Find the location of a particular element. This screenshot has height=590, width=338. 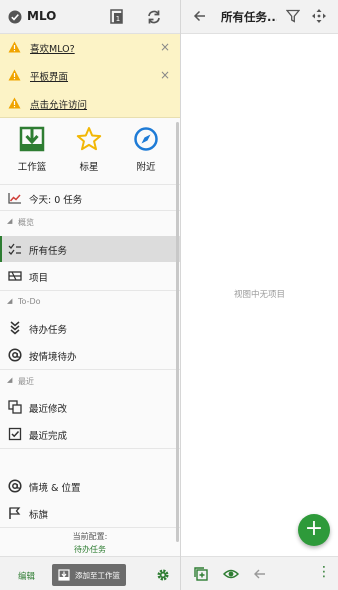

gear-icon is located at coordinates (163, 575).